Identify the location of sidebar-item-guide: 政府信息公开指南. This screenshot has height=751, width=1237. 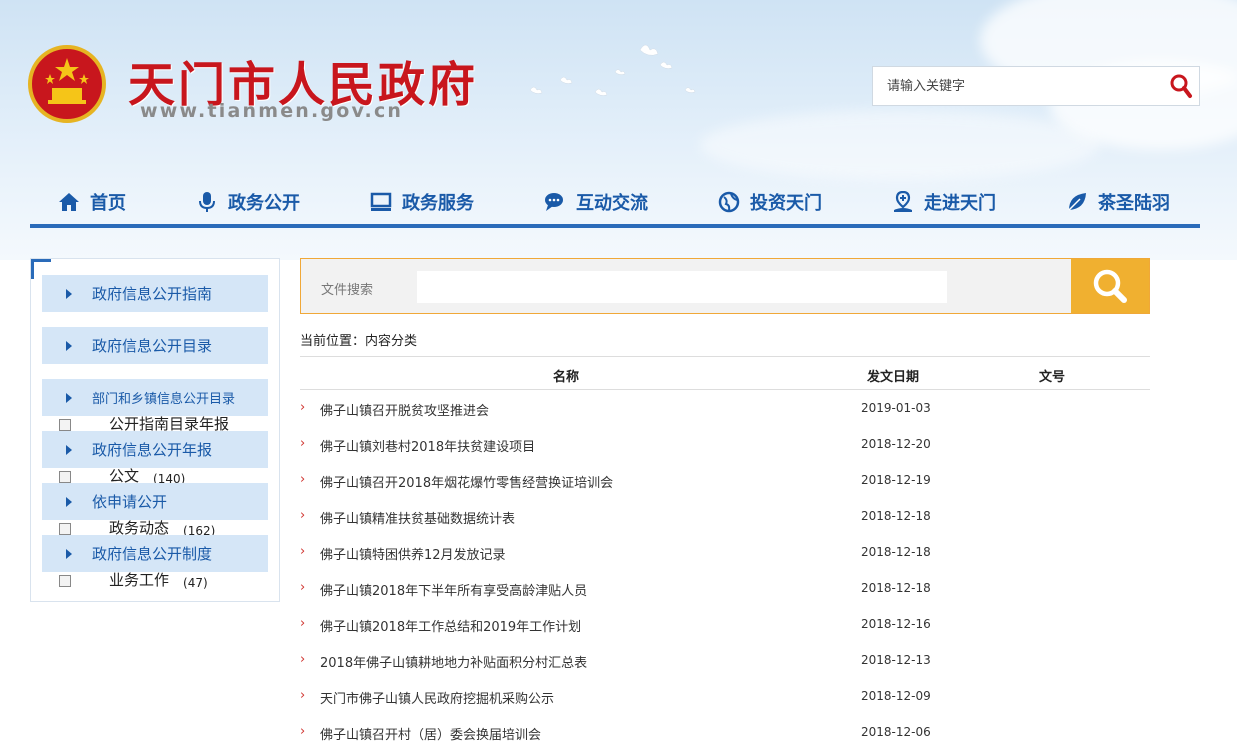
(155, 293).